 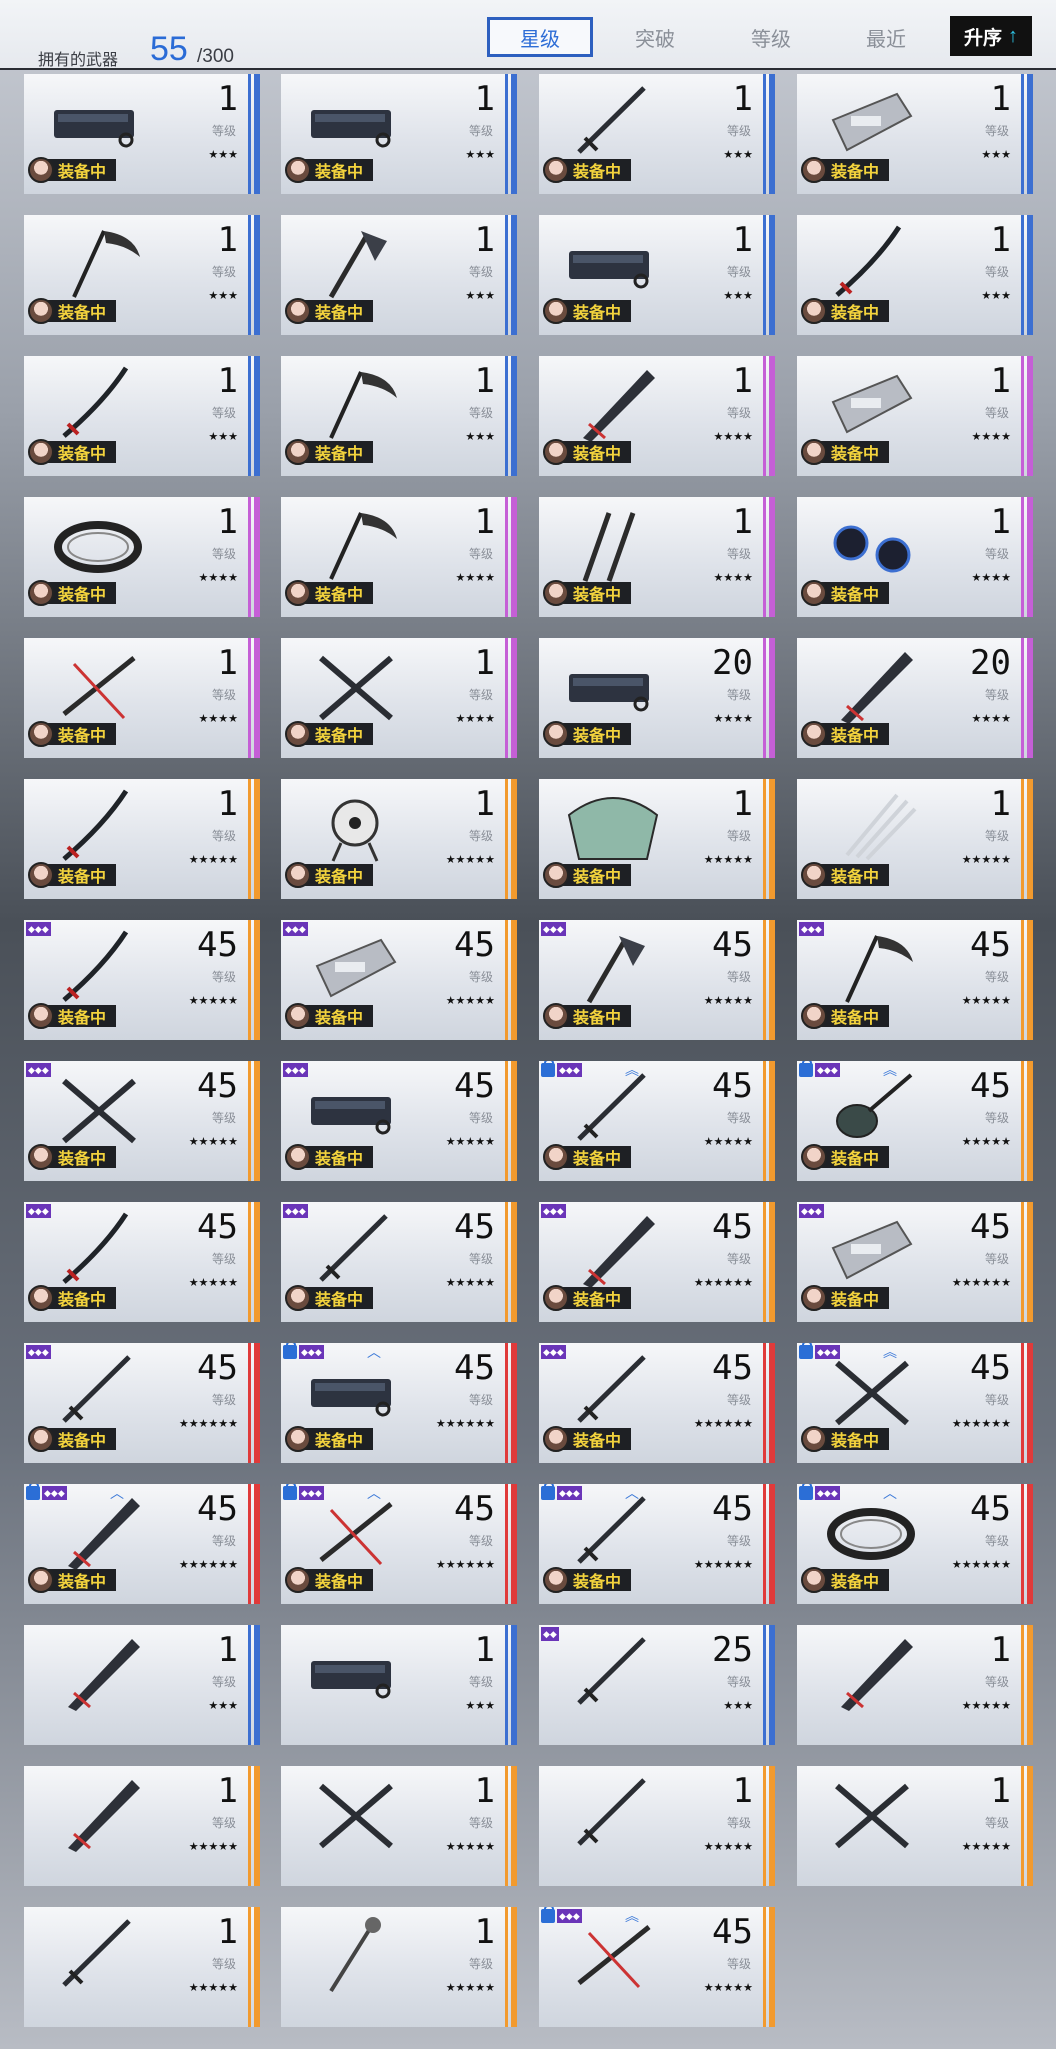 What do you see at coordinates (46, 1492) in the screenshot?
I see `badges: ◆◆◆` at bounding box center [46, 1492].